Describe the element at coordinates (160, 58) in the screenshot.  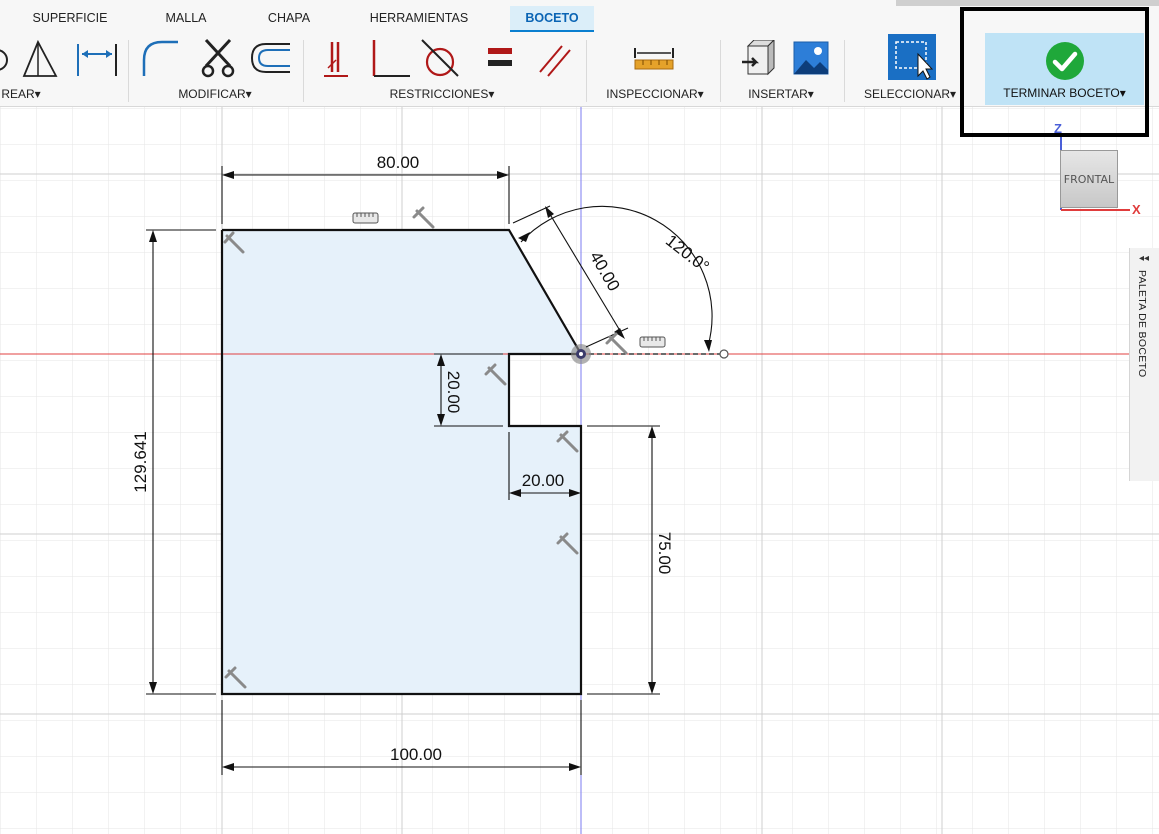
I see `fillet-icon` at that location.